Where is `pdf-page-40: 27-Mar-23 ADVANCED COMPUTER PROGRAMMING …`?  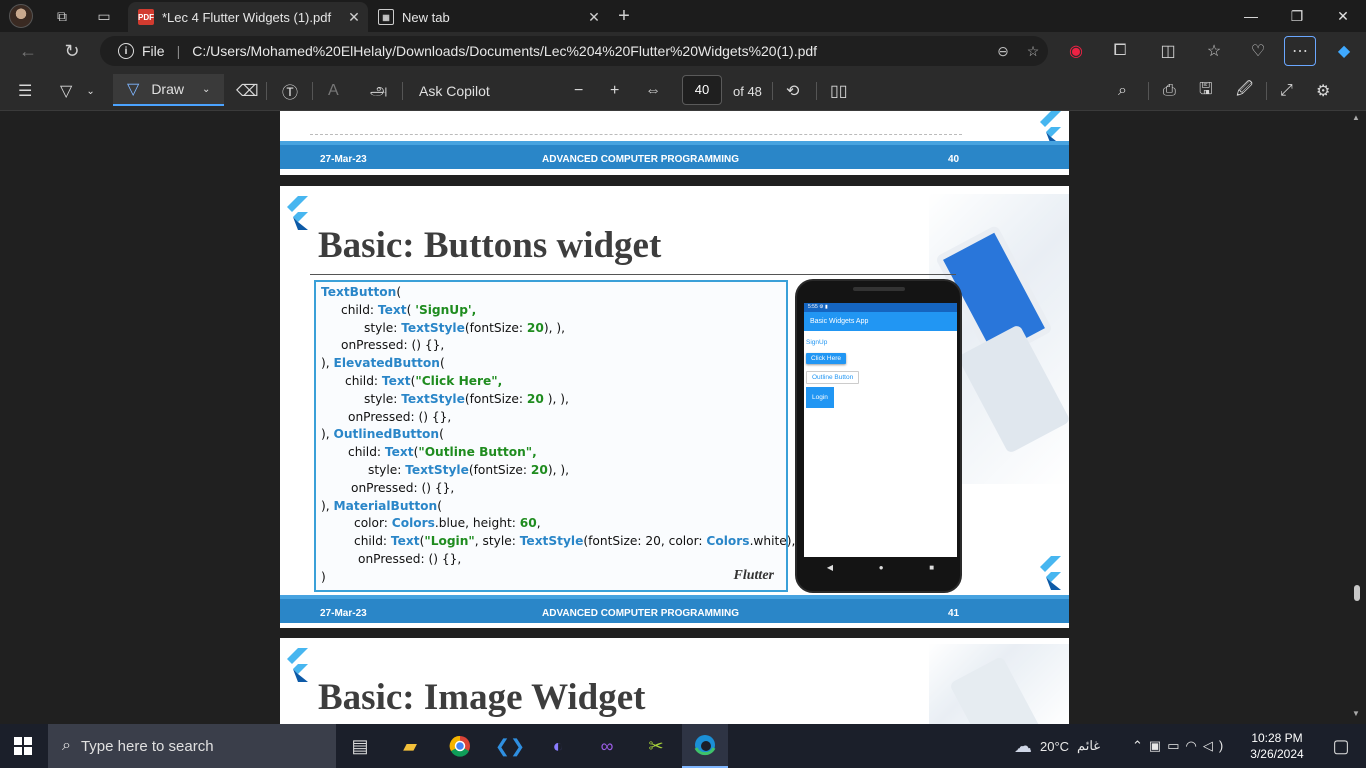
pdf-page-40: 27-Mar-23 ADVANCED COMPUTER PROGRAMMING … is located at coordinates (674, 143).